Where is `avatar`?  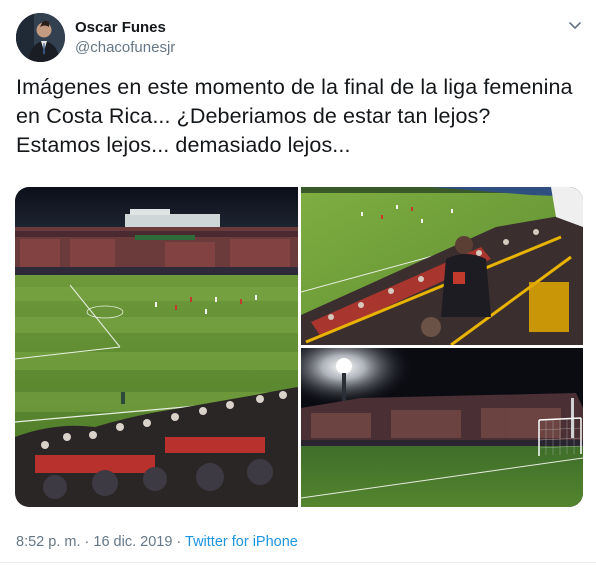
avatar is located at coordinates (40, 37).